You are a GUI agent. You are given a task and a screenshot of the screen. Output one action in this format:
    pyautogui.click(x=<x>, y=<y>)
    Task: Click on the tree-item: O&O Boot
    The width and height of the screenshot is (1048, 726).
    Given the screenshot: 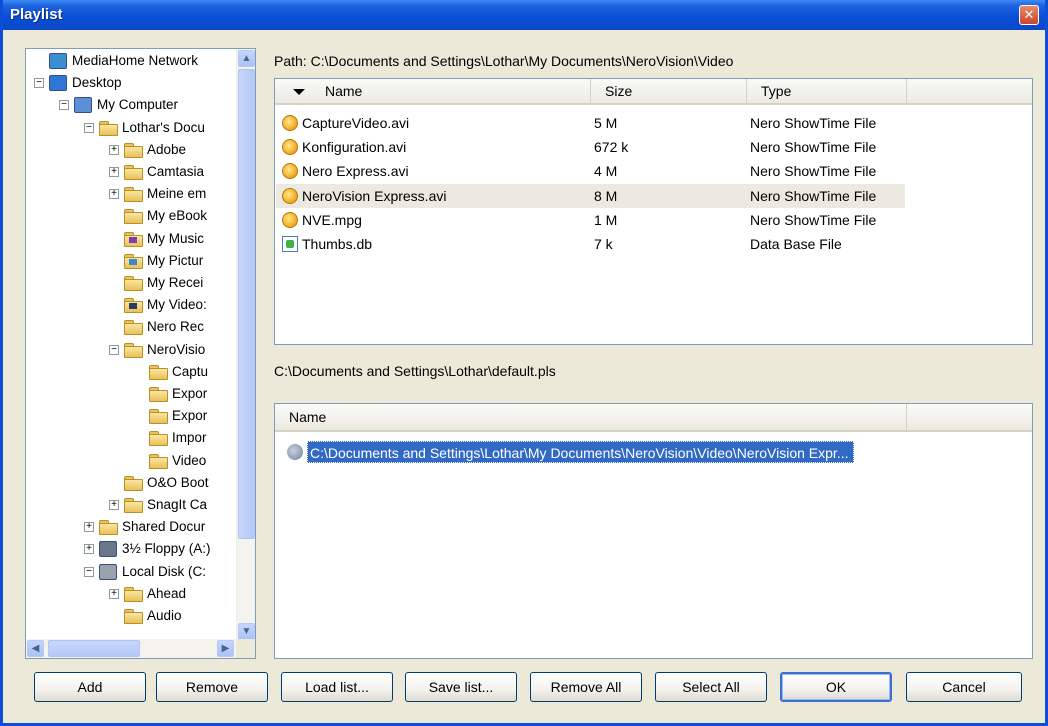 What is the action you would take?
    pyautogui.click(x=131, y=483)
    